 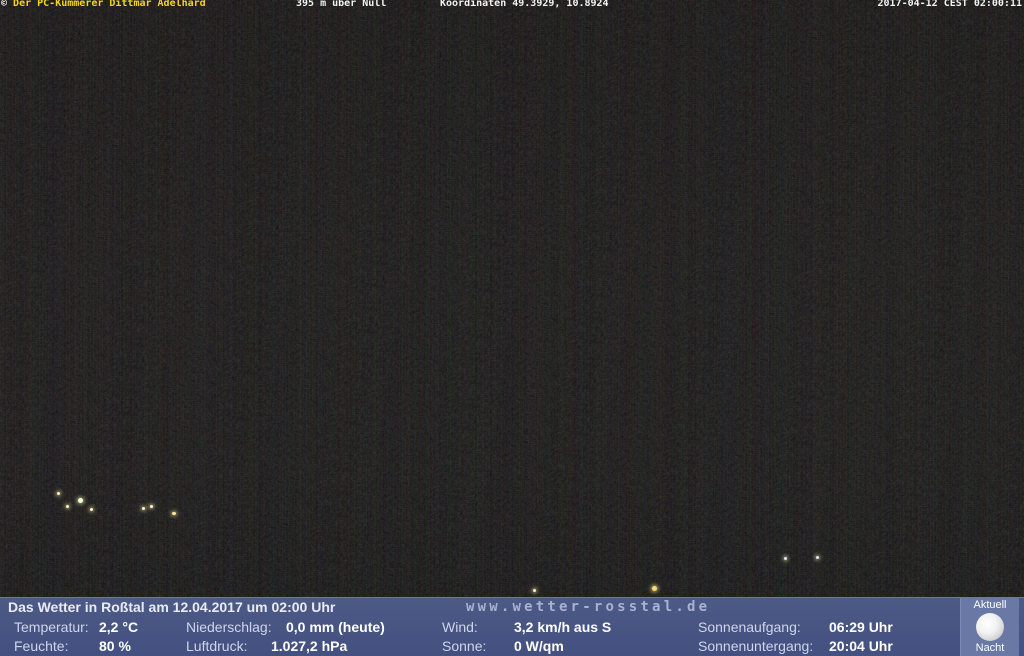 What do you see at coordinates (115, 646) in the screenshot?
I see `humidity-value: 80 %` at bounding box center [115, 646].